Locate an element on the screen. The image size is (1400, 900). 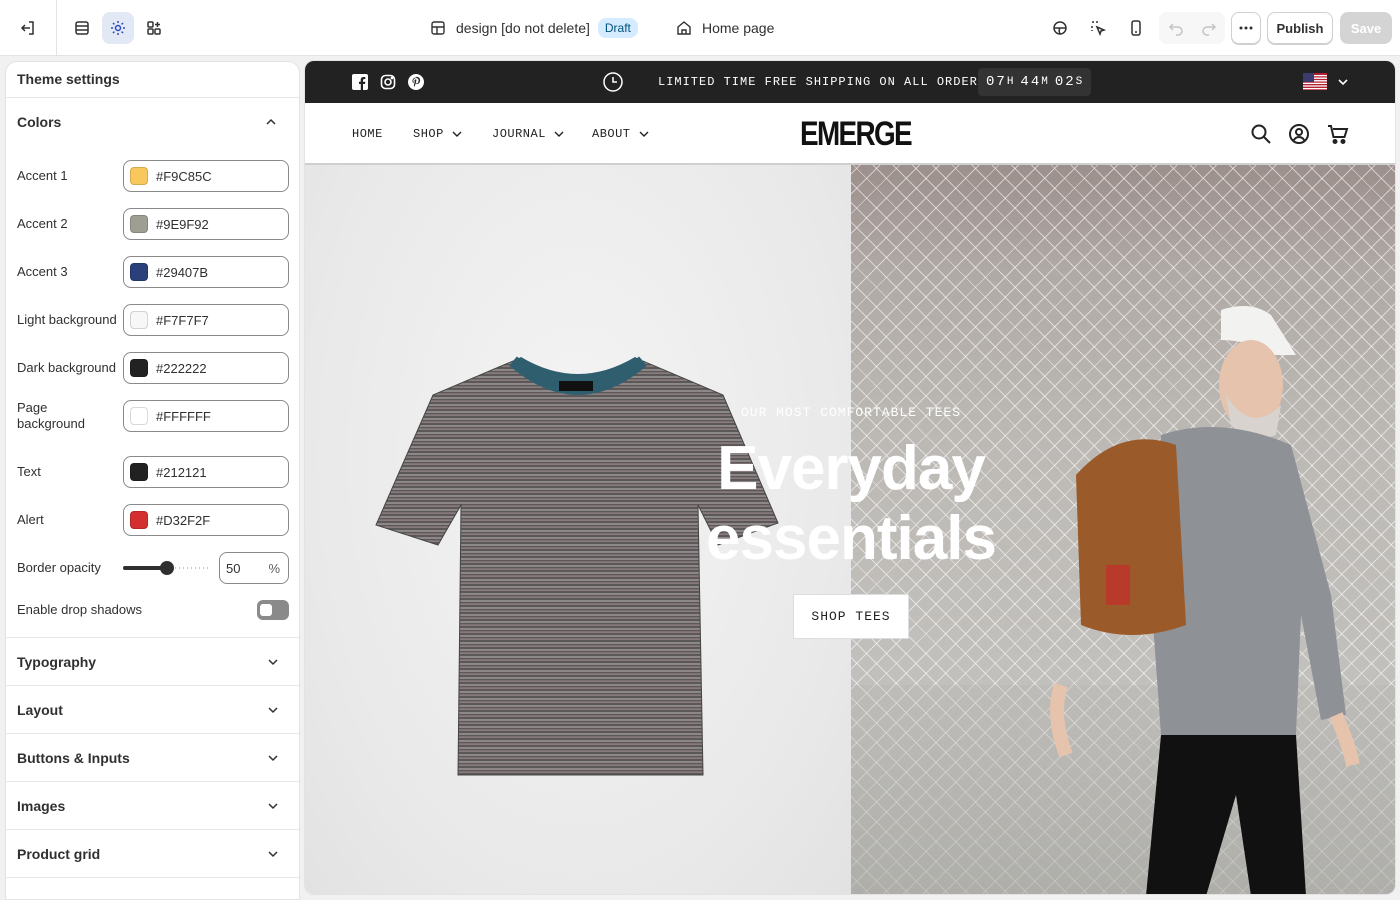
hero-title: Everyday essentials is located at coordinates (851, 504).